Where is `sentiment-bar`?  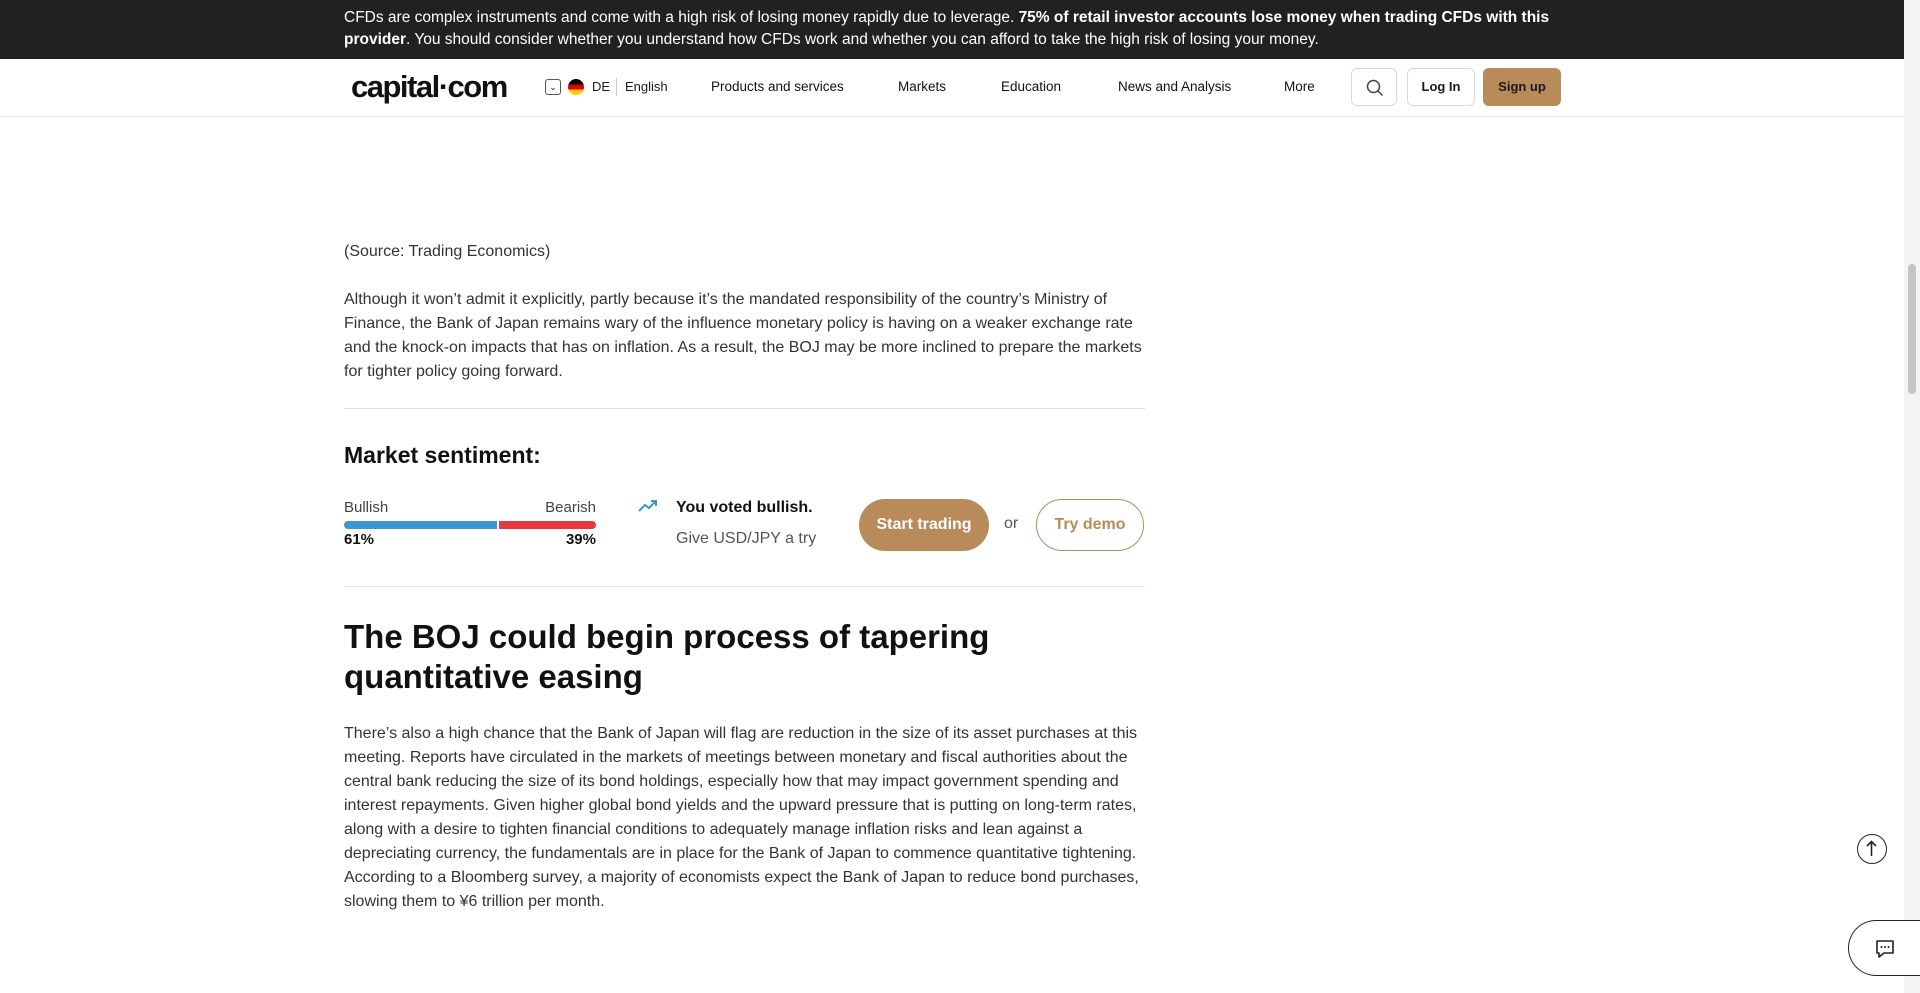
sentiment-bar is located at coordinates (470, 525).